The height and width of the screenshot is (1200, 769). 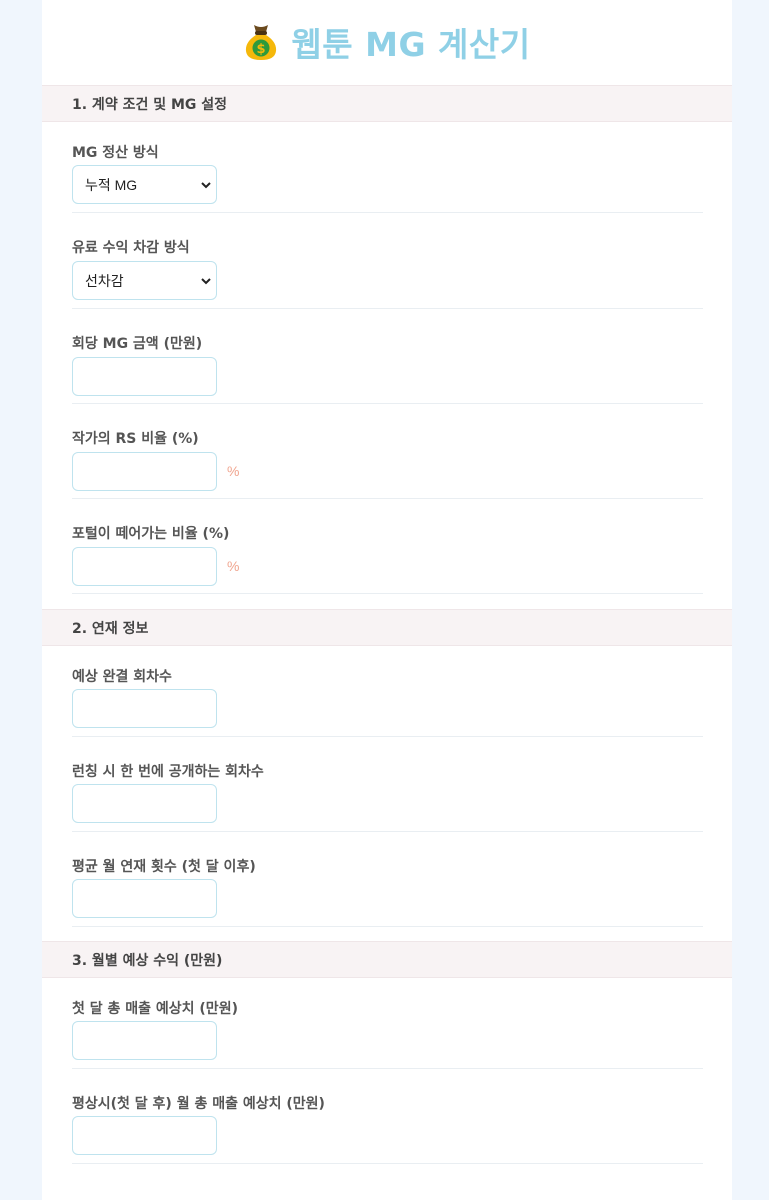 I want to click on mg-per-episode-input, so click(x=144, y=376).